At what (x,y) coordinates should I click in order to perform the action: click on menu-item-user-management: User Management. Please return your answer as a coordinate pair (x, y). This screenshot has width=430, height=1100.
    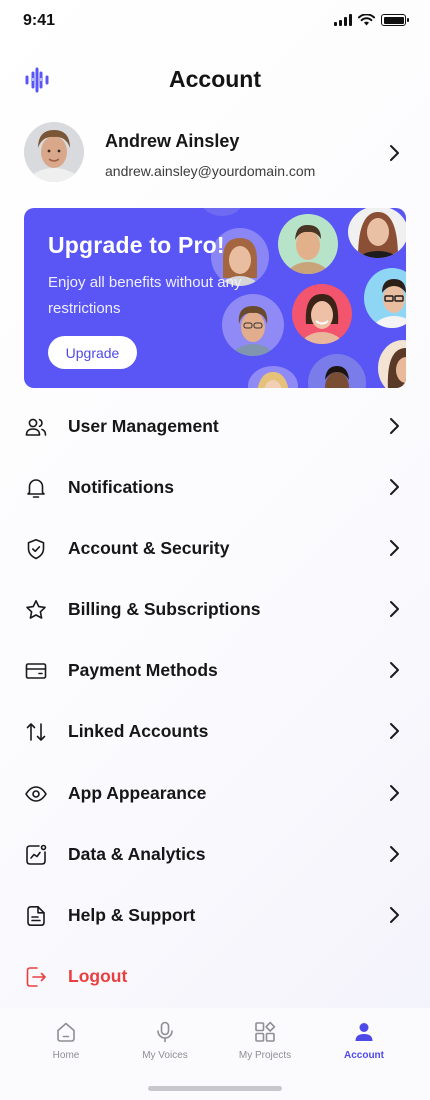
    Looking at the image, I should click on (215, 426).